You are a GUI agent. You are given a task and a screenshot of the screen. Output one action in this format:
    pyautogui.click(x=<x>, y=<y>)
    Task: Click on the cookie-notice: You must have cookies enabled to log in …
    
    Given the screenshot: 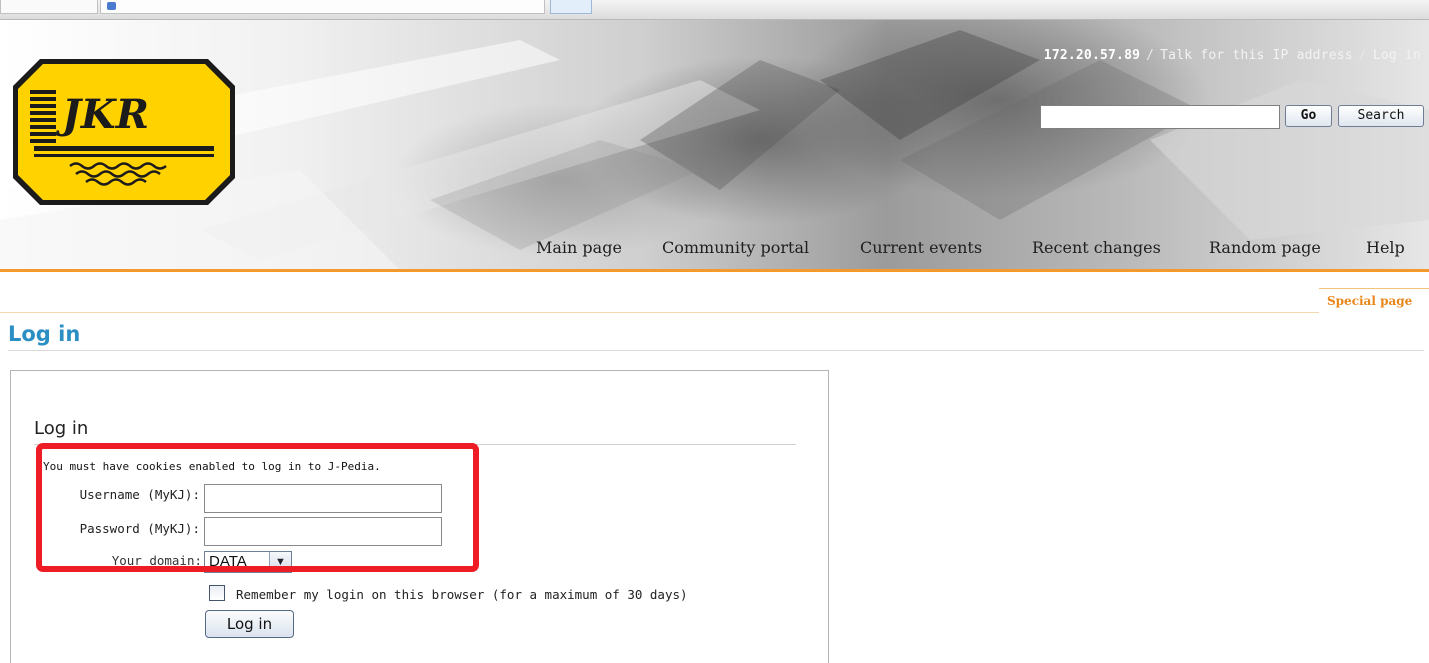 What is the action you would take?
    pyautogui.click(x=212, y=466)
    